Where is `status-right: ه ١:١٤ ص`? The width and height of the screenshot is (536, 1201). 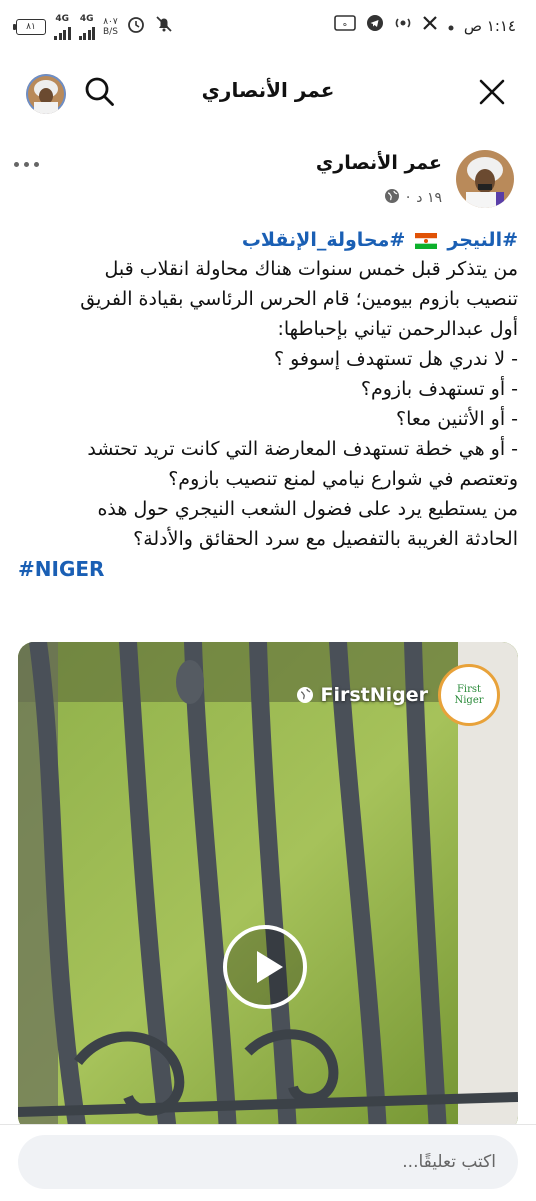 status-right: ه ١:١٤ ص is located at coordinates (425, 26).